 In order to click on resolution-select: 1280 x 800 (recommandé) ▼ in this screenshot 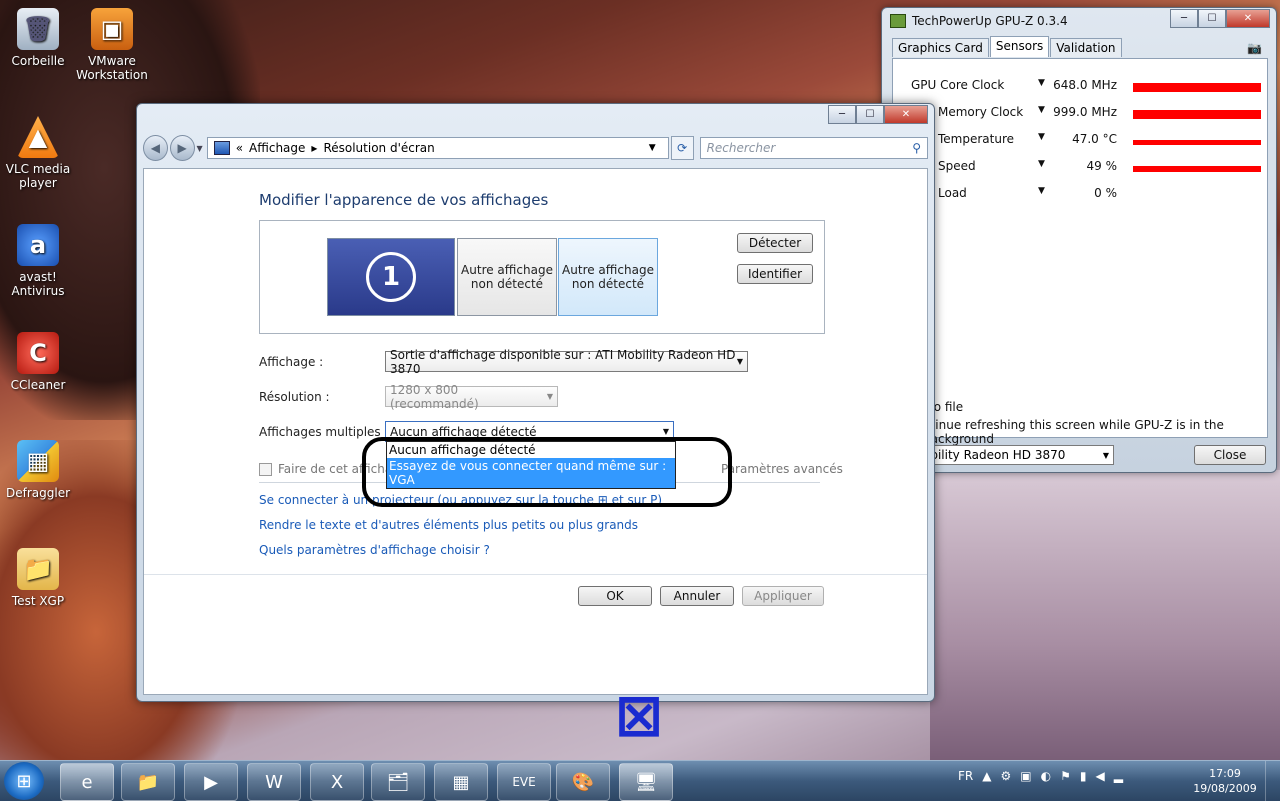, I will do `click(471, 397)`.